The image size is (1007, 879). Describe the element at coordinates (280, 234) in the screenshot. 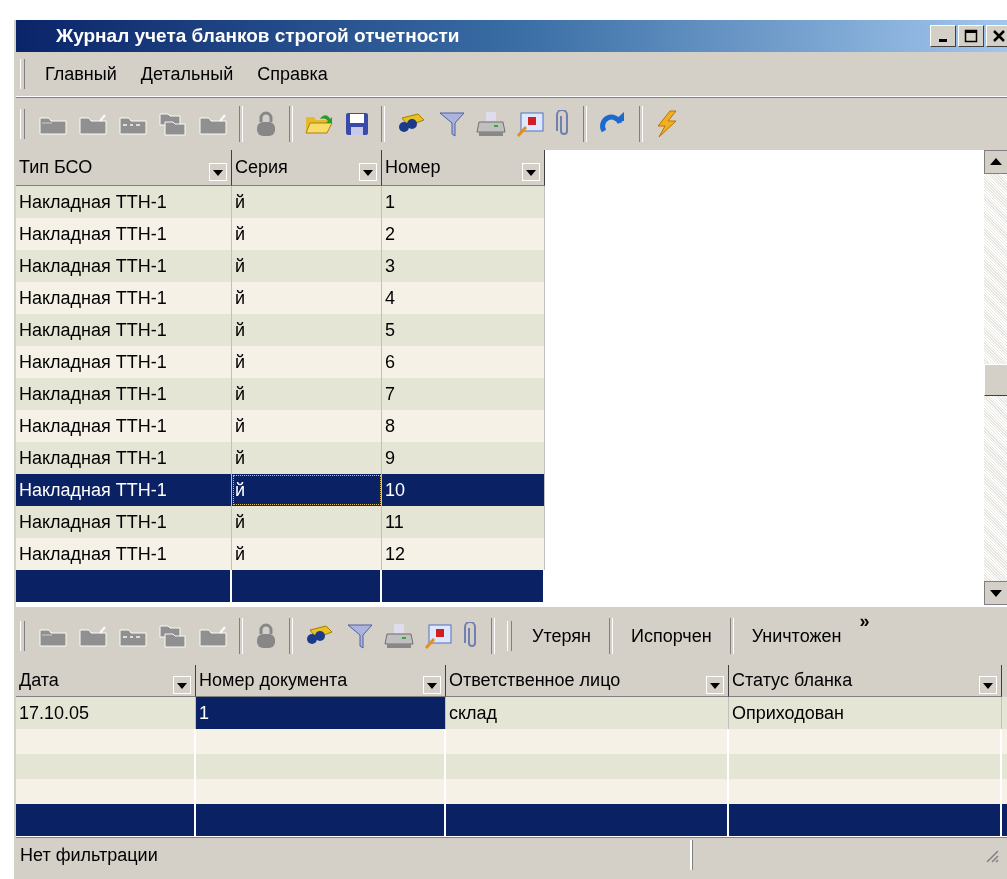

I see `table-row: Накладная ТТН-1 й 2` at that location.